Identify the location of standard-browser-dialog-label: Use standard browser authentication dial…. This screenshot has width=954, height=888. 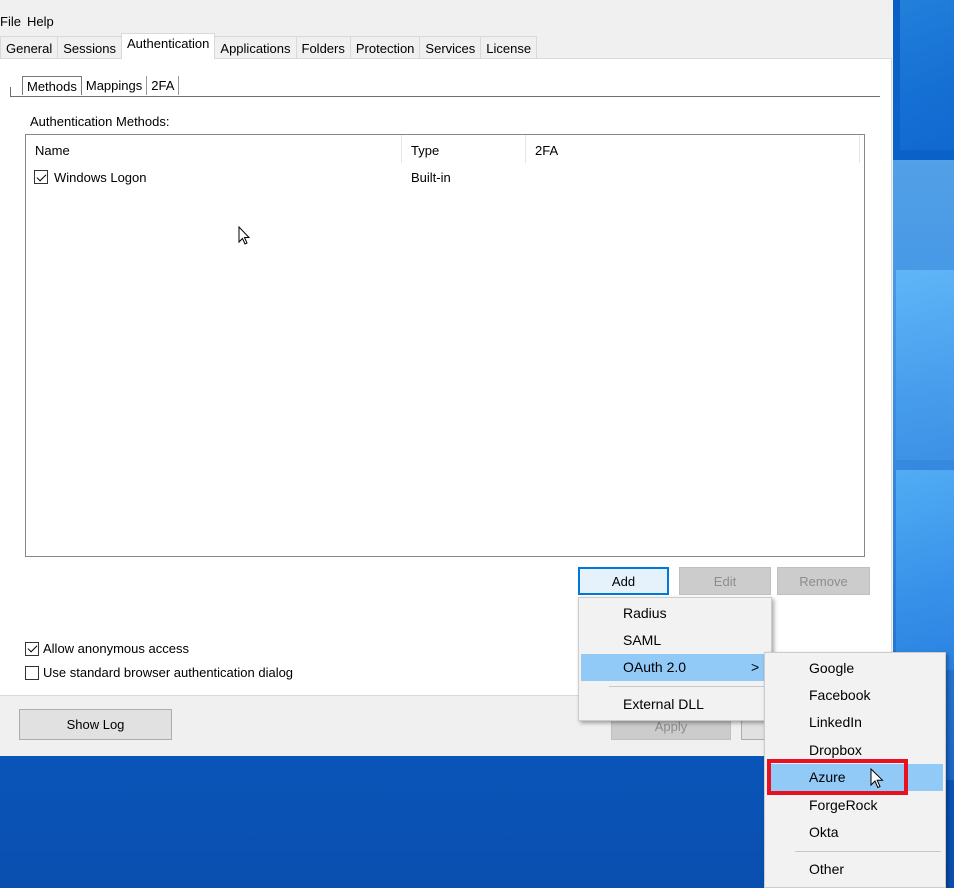
(168, 672).